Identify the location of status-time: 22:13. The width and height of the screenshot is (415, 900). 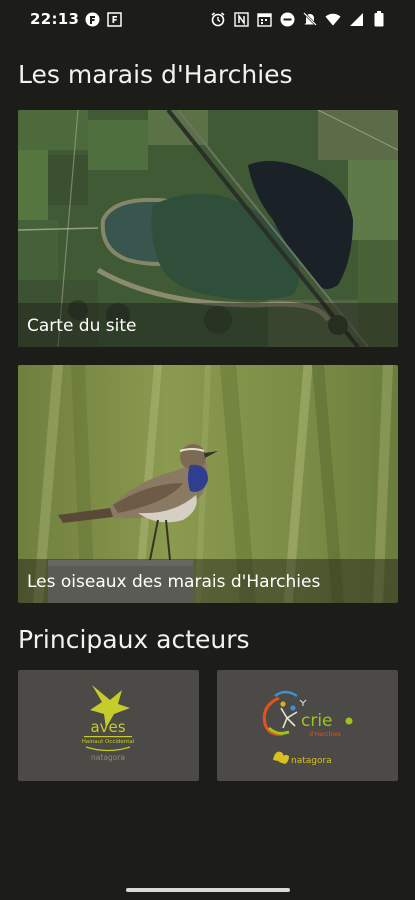
(55, 19).